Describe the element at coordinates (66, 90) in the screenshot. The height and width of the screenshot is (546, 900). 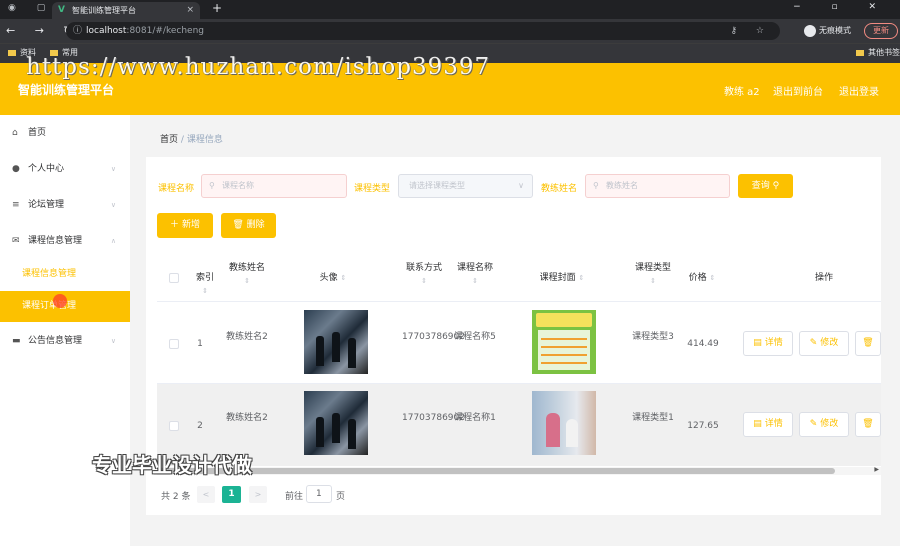
I see `brand-title: 智能训练管理平台` at that location.